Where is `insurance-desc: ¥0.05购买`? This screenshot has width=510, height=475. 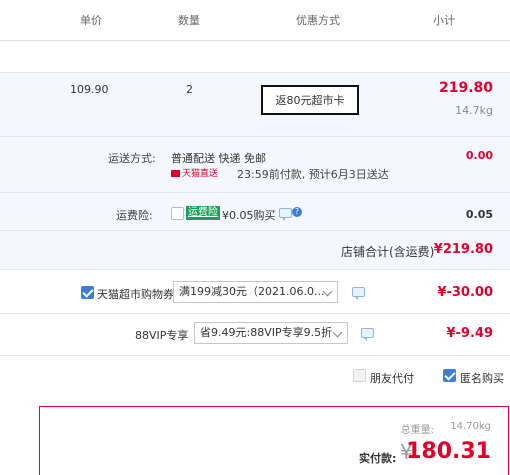 insurance-desc: ¥0.05购买 is located at coordinates (249, 215).